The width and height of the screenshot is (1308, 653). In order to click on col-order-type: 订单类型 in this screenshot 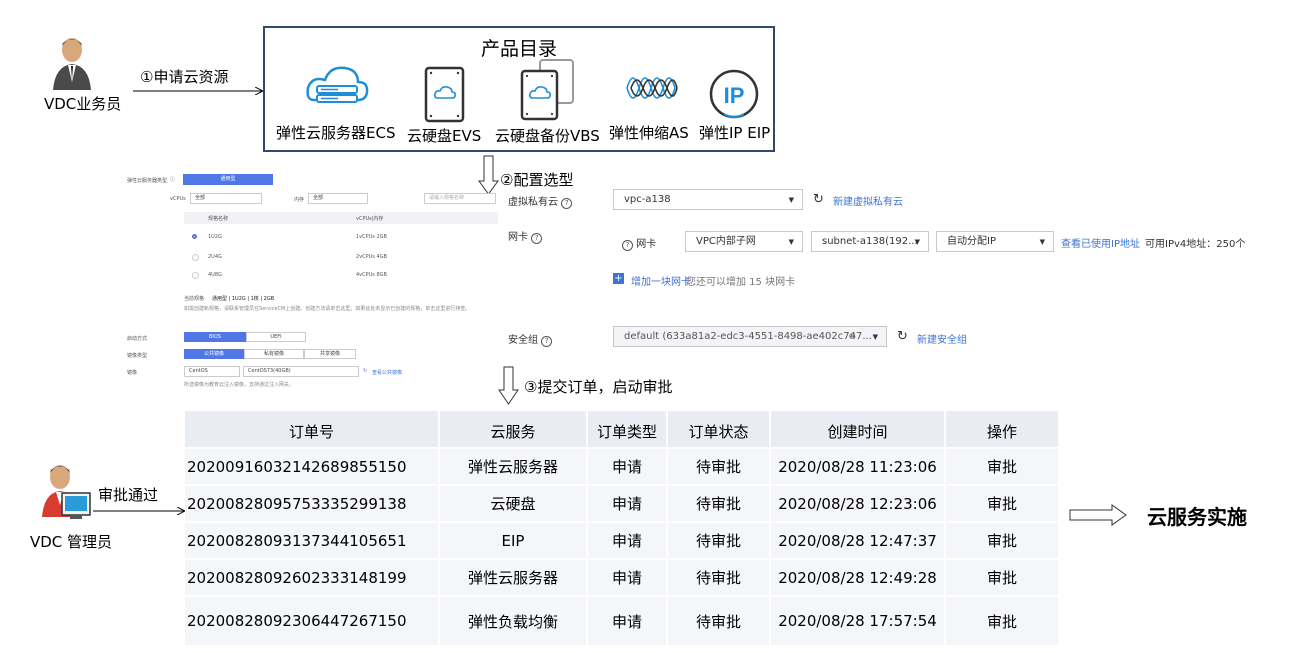, I will do `click(628, 430)`.